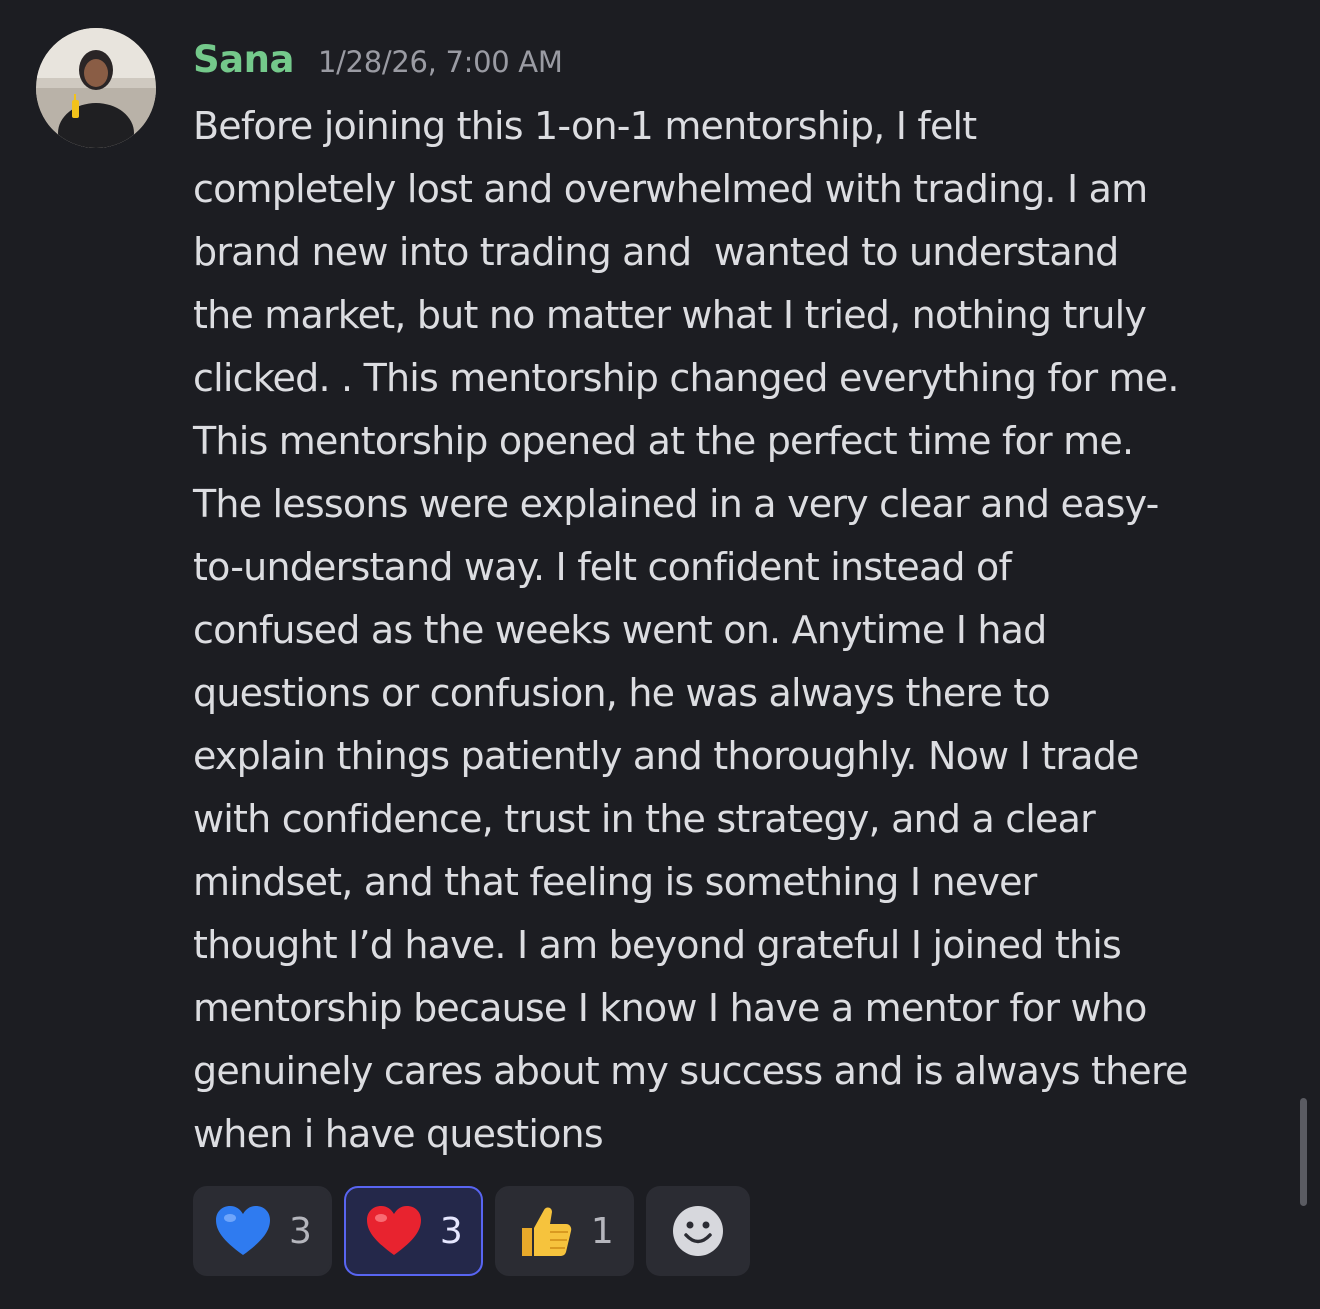 Image resolution: width=1320 pixels, height=1309 pixels. What do you see at coordinates (398, 1134) in the screenshot?
I see `message-text-line: when i have questions` at bounding box center [398, 1134].